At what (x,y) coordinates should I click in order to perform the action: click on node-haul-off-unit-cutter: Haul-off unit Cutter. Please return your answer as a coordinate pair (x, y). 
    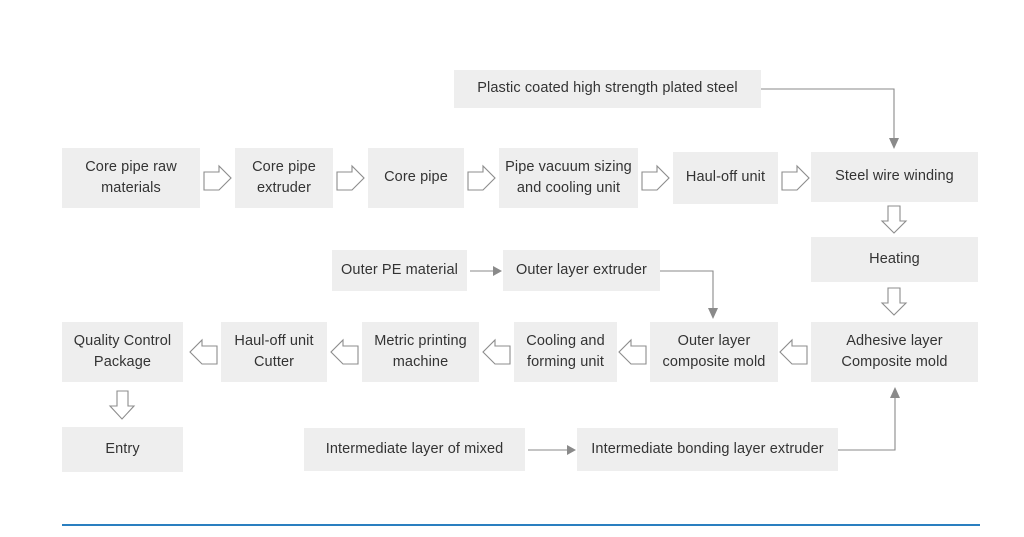
    Looking at the image, I should click on (274, 352).